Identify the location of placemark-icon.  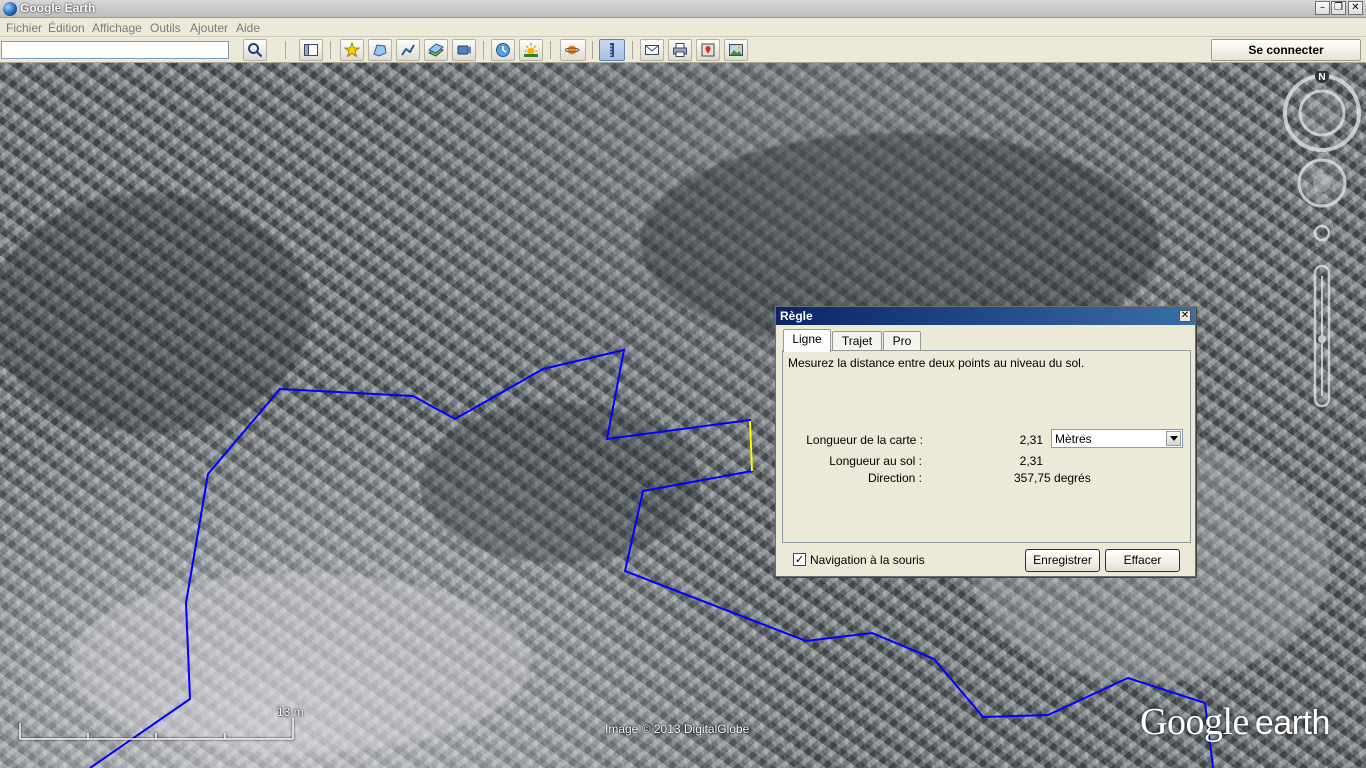
(352, 50).